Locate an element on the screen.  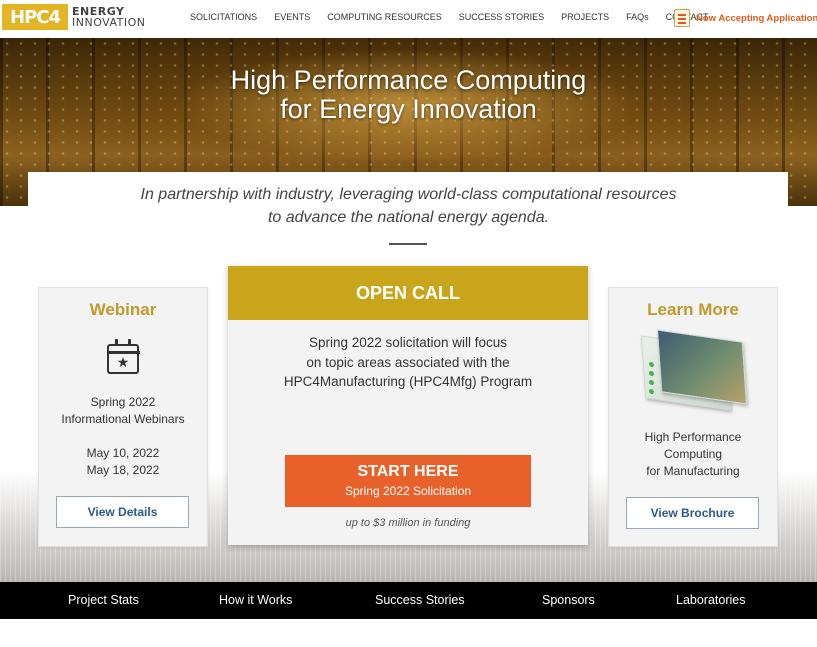
footer-success-stories: Success Stories is located at coordinates (420, 600).